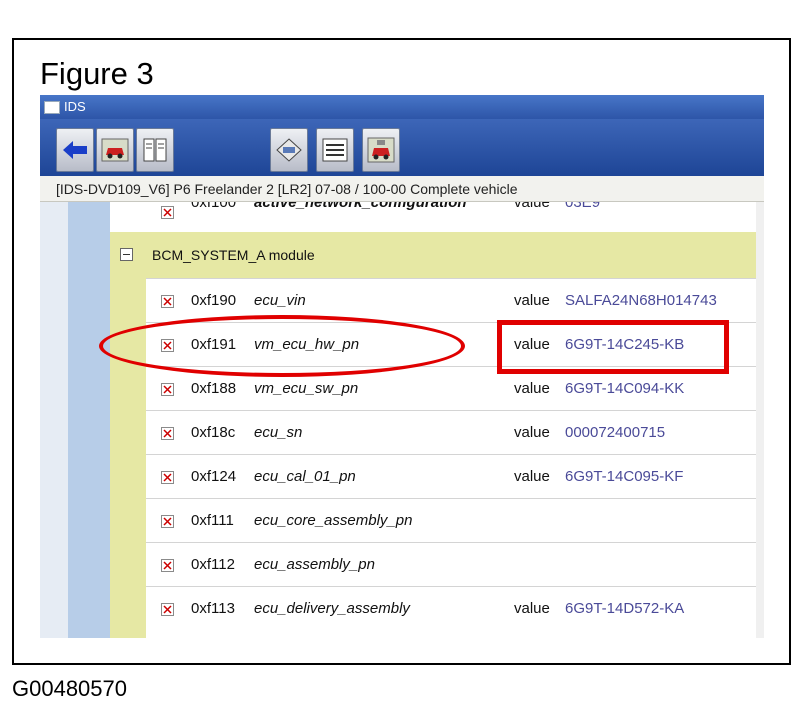  I want to click on parameter-id: 0xf113, so click(213, 608).